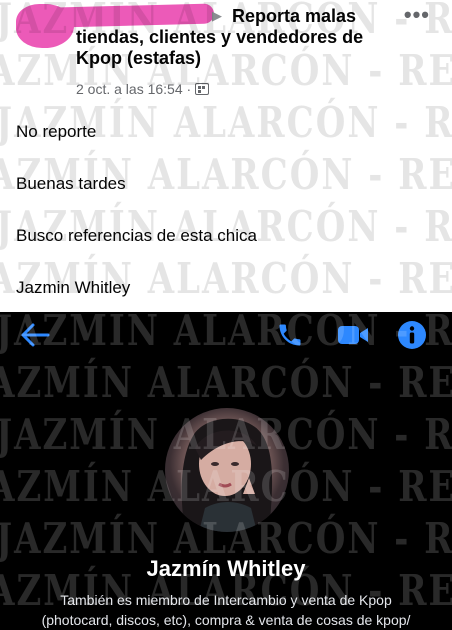 The width and height of the screenshot is (452, 630). I want to click on post-timestamp: 2 oct. a las 16:54 ·, so click(143, 89).